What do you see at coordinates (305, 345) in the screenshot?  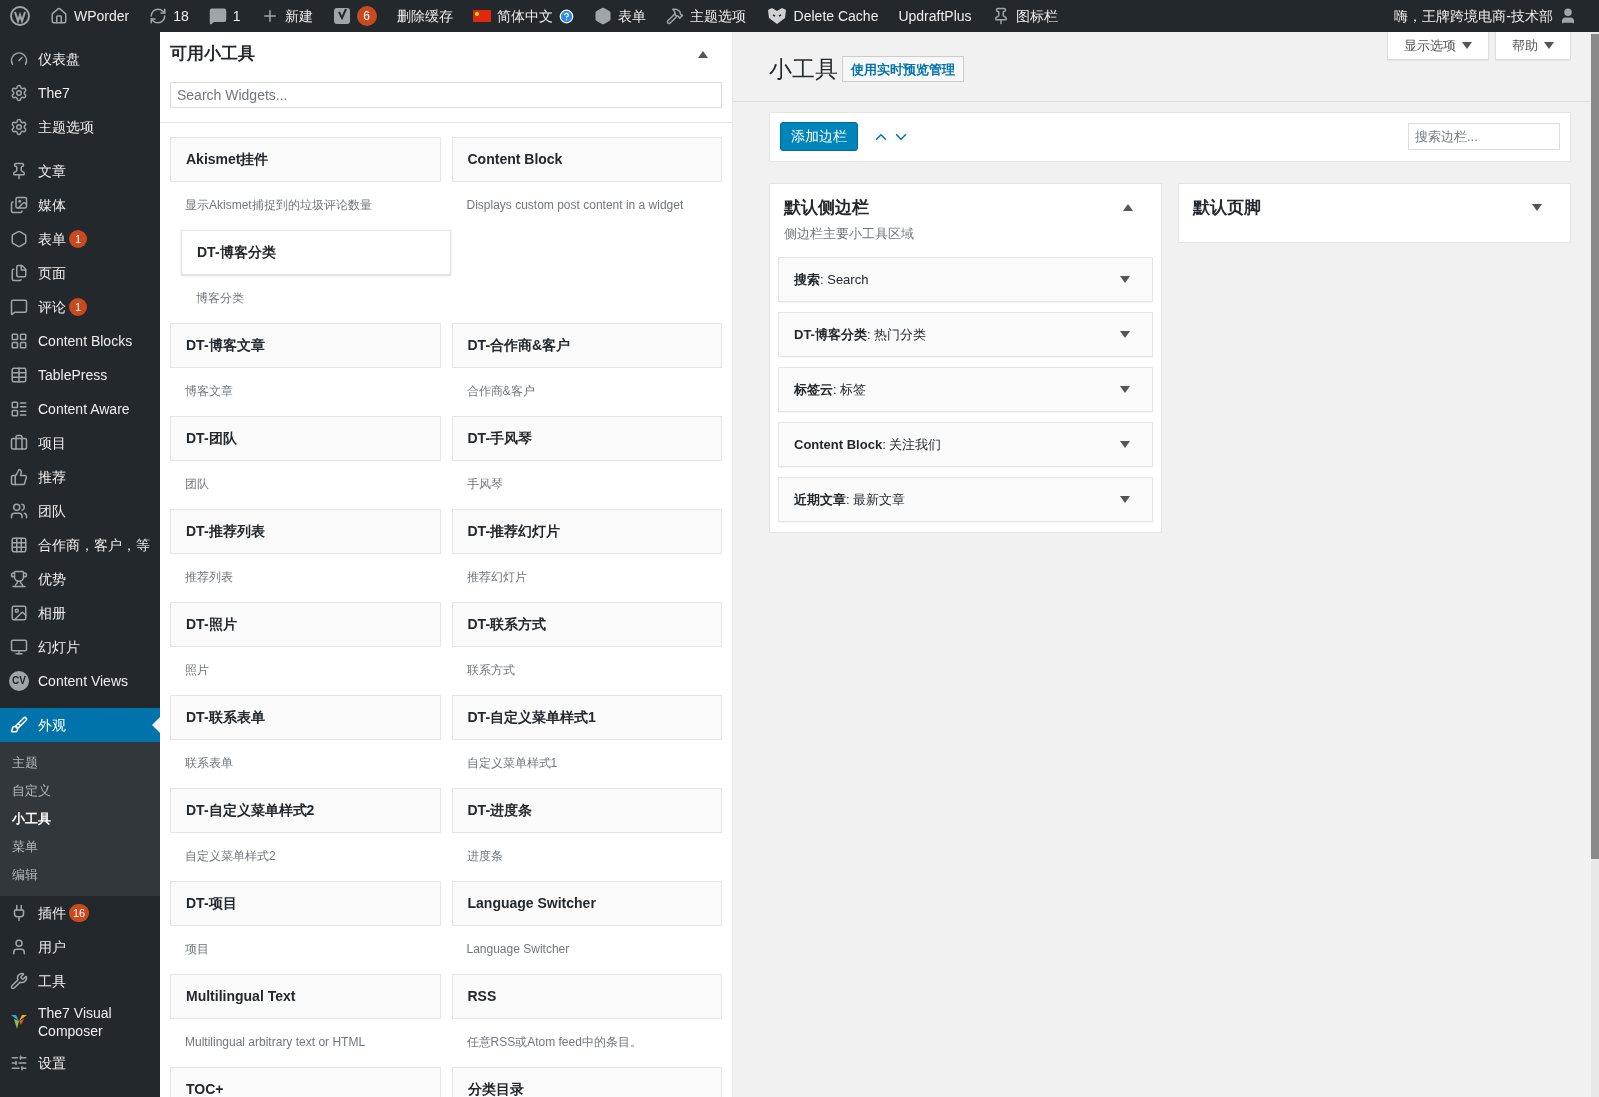 I see `widget-card: DT-博客文章` at bounding box center [305, 345].